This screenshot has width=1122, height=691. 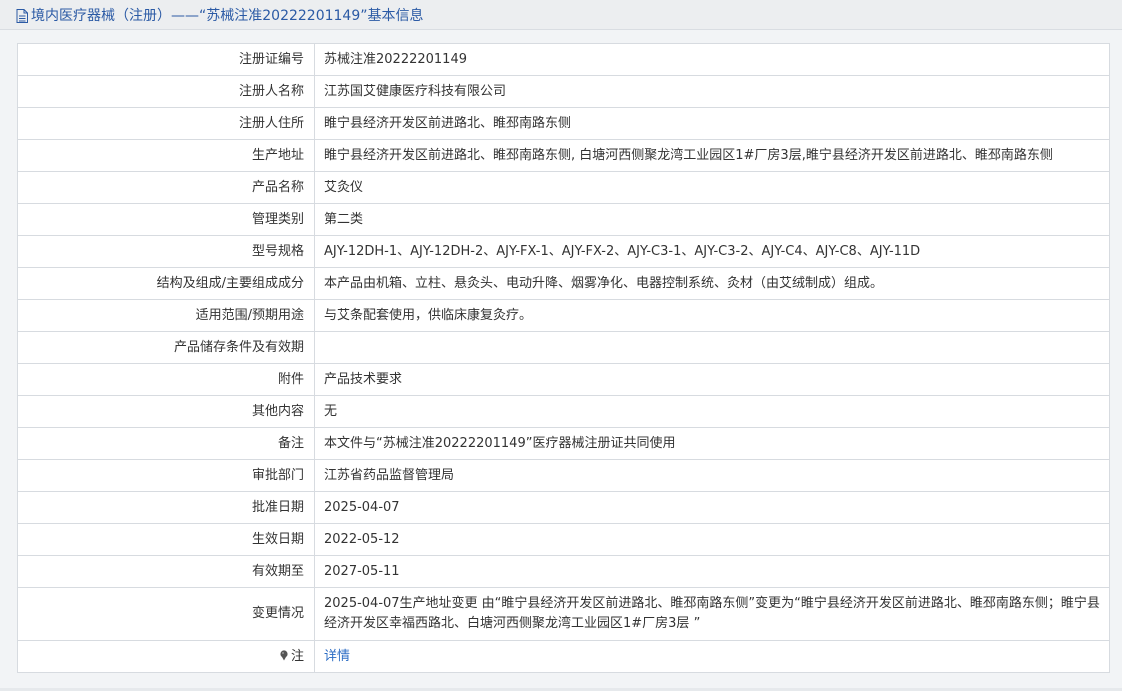 I want to click on field-value: 2027-05-11, so click(x=712, y=571).